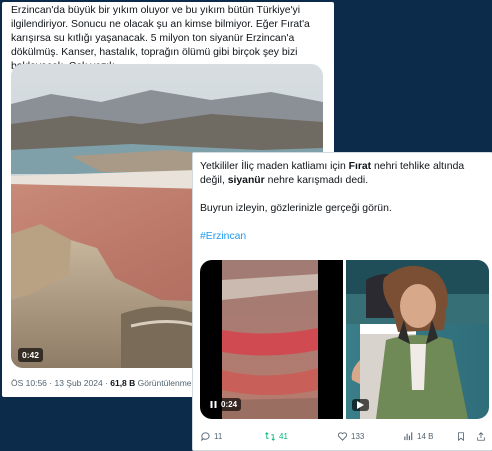  Describe the element at coordinates (350, 436) in the screenshot. I see `like-button: 133` at that location.